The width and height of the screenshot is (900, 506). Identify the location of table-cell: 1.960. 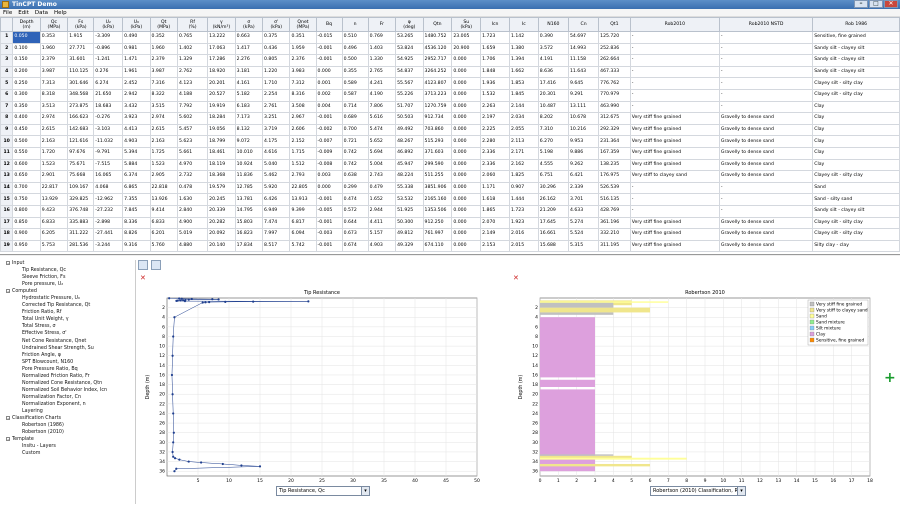
(163, 49).